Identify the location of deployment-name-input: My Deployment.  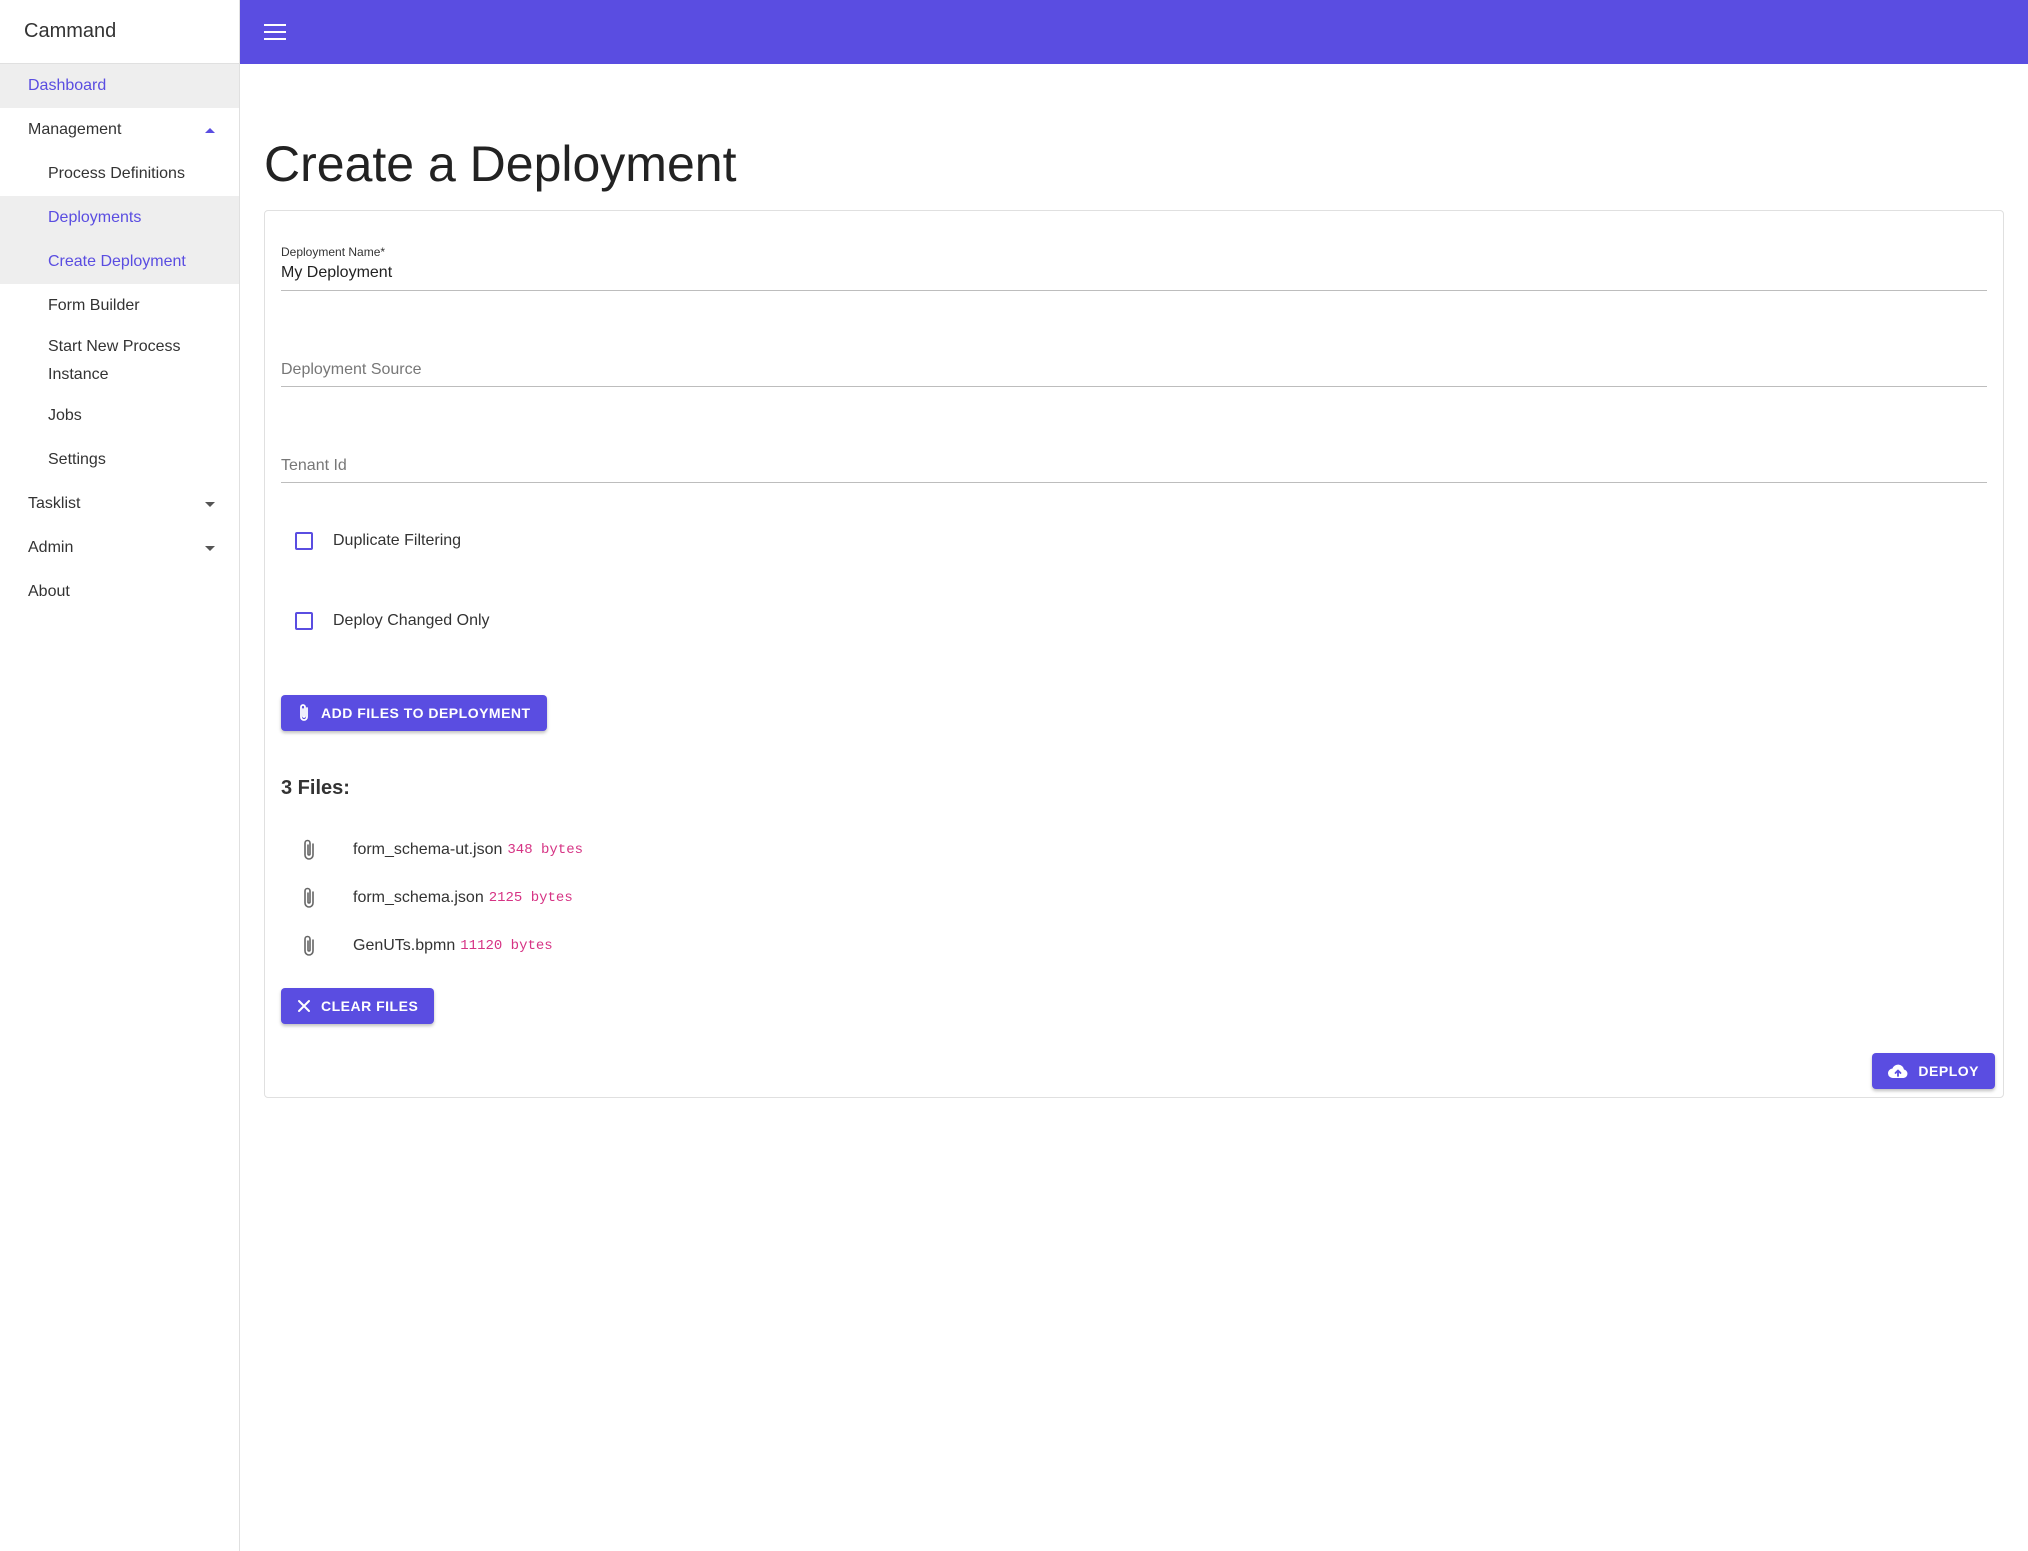
(1134, 275).